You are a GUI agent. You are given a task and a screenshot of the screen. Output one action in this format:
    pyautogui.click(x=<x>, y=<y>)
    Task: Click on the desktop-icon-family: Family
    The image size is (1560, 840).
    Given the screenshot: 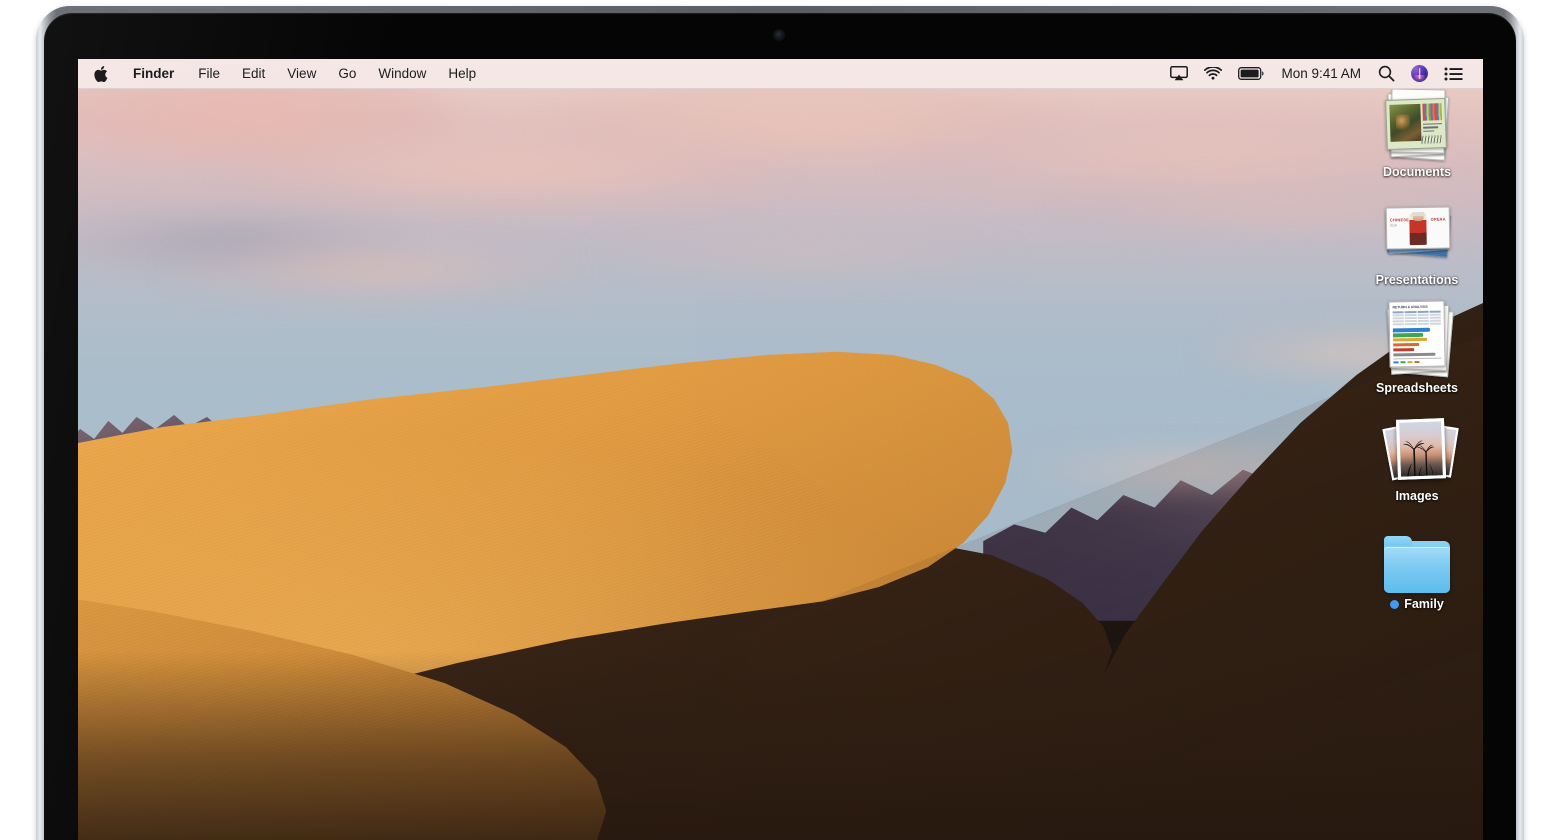 What is the action you would take?
    pyautogui.click(x=1417, y=564)
    